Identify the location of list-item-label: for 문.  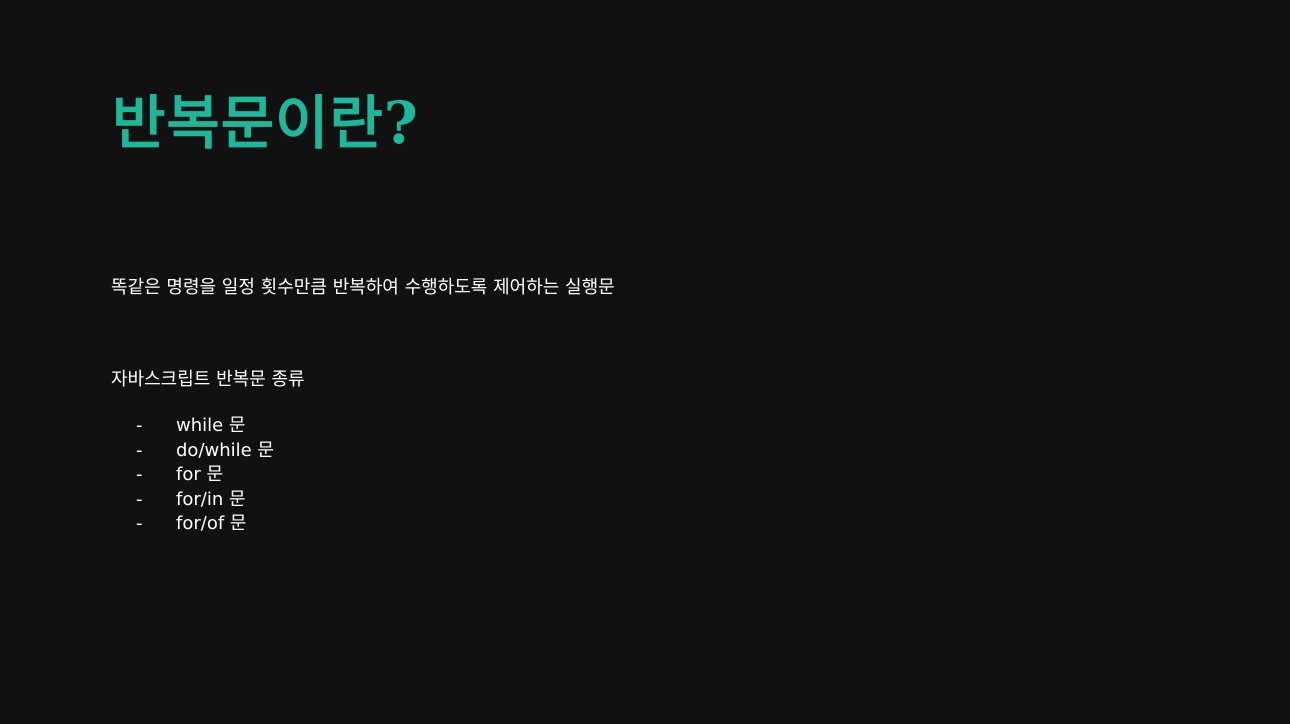
(200, 474).